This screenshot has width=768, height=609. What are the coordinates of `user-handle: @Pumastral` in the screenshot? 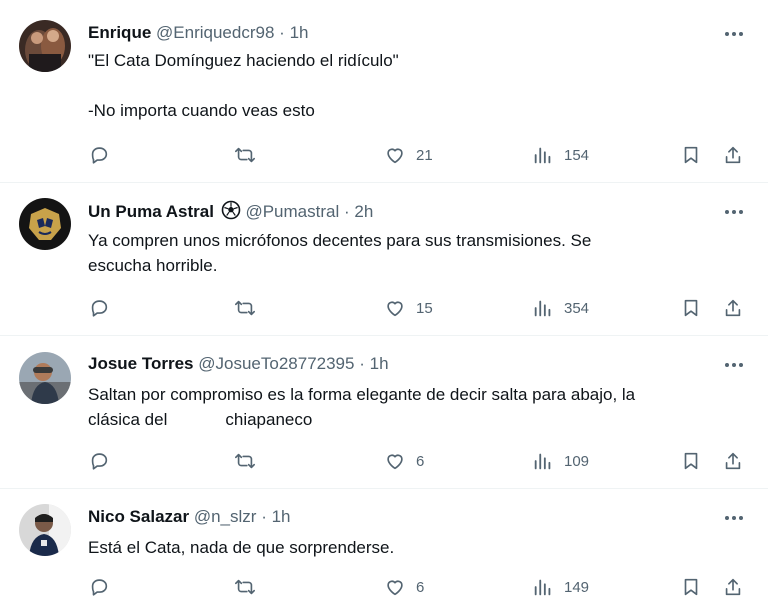 It's located at (292, 211).